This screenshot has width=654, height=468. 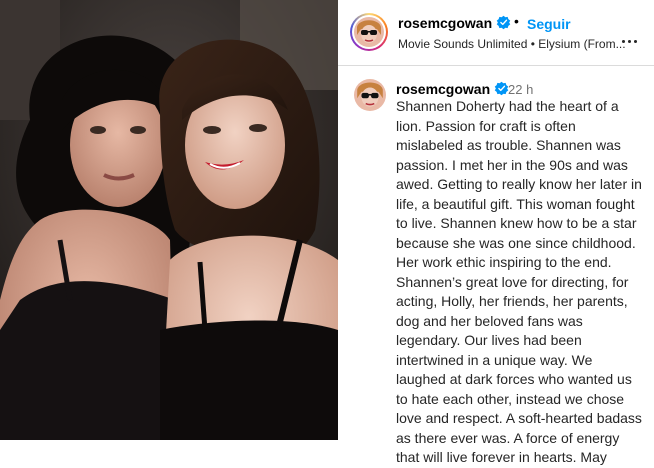 I want to click on more-options-icon, so click(x=634, y=36).